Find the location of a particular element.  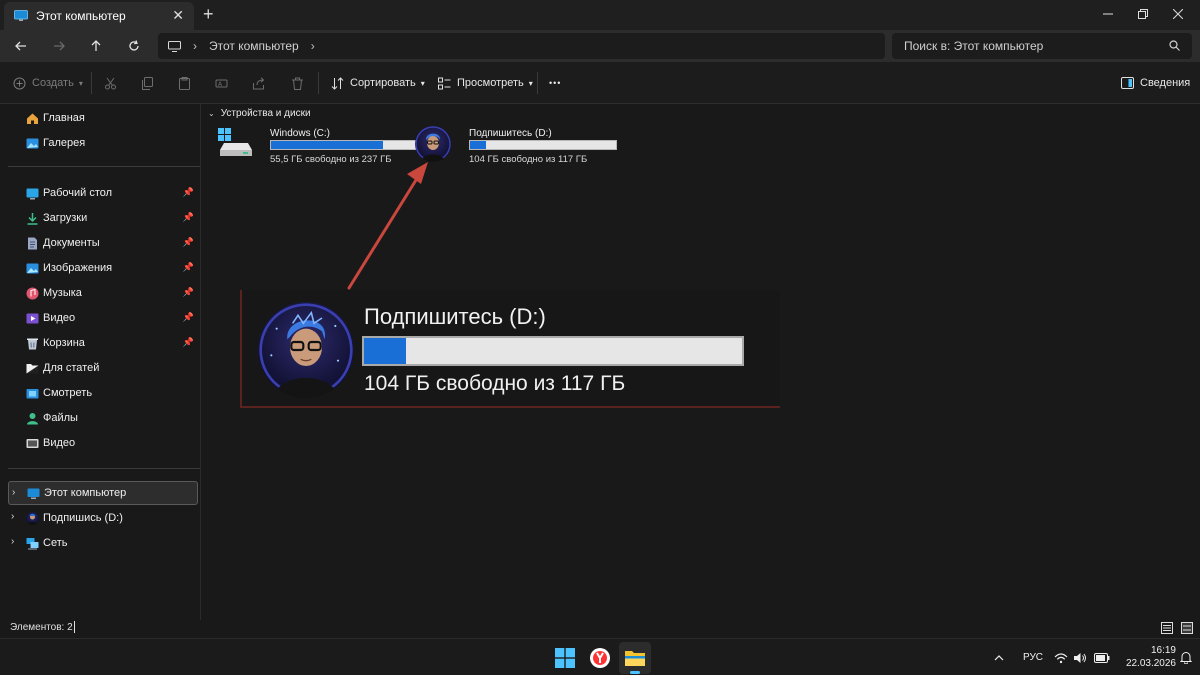

drive-usage-bar is located at coordinates (344, 145).